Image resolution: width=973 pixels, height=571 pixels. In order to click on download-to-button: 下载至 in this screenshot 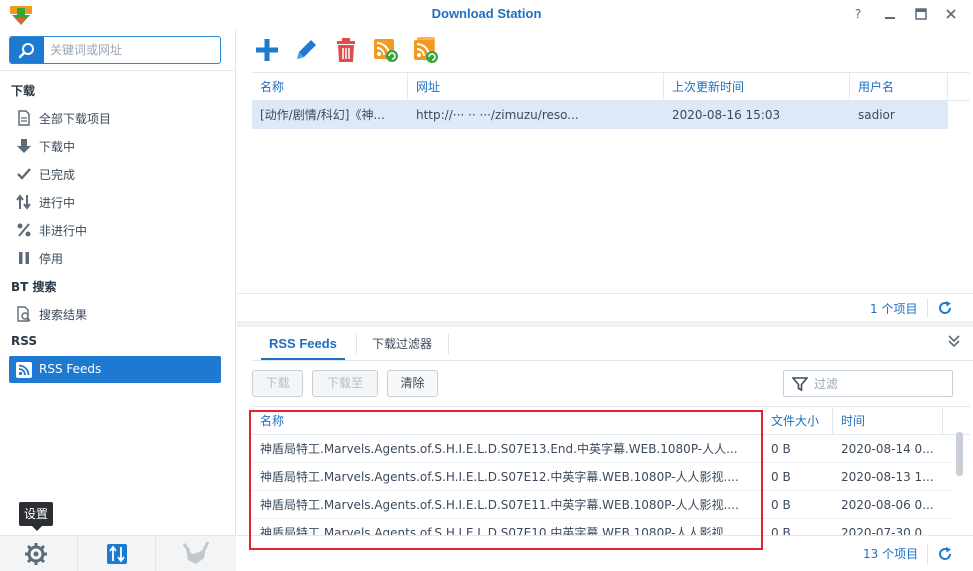, I will do `click(345, 383)`.